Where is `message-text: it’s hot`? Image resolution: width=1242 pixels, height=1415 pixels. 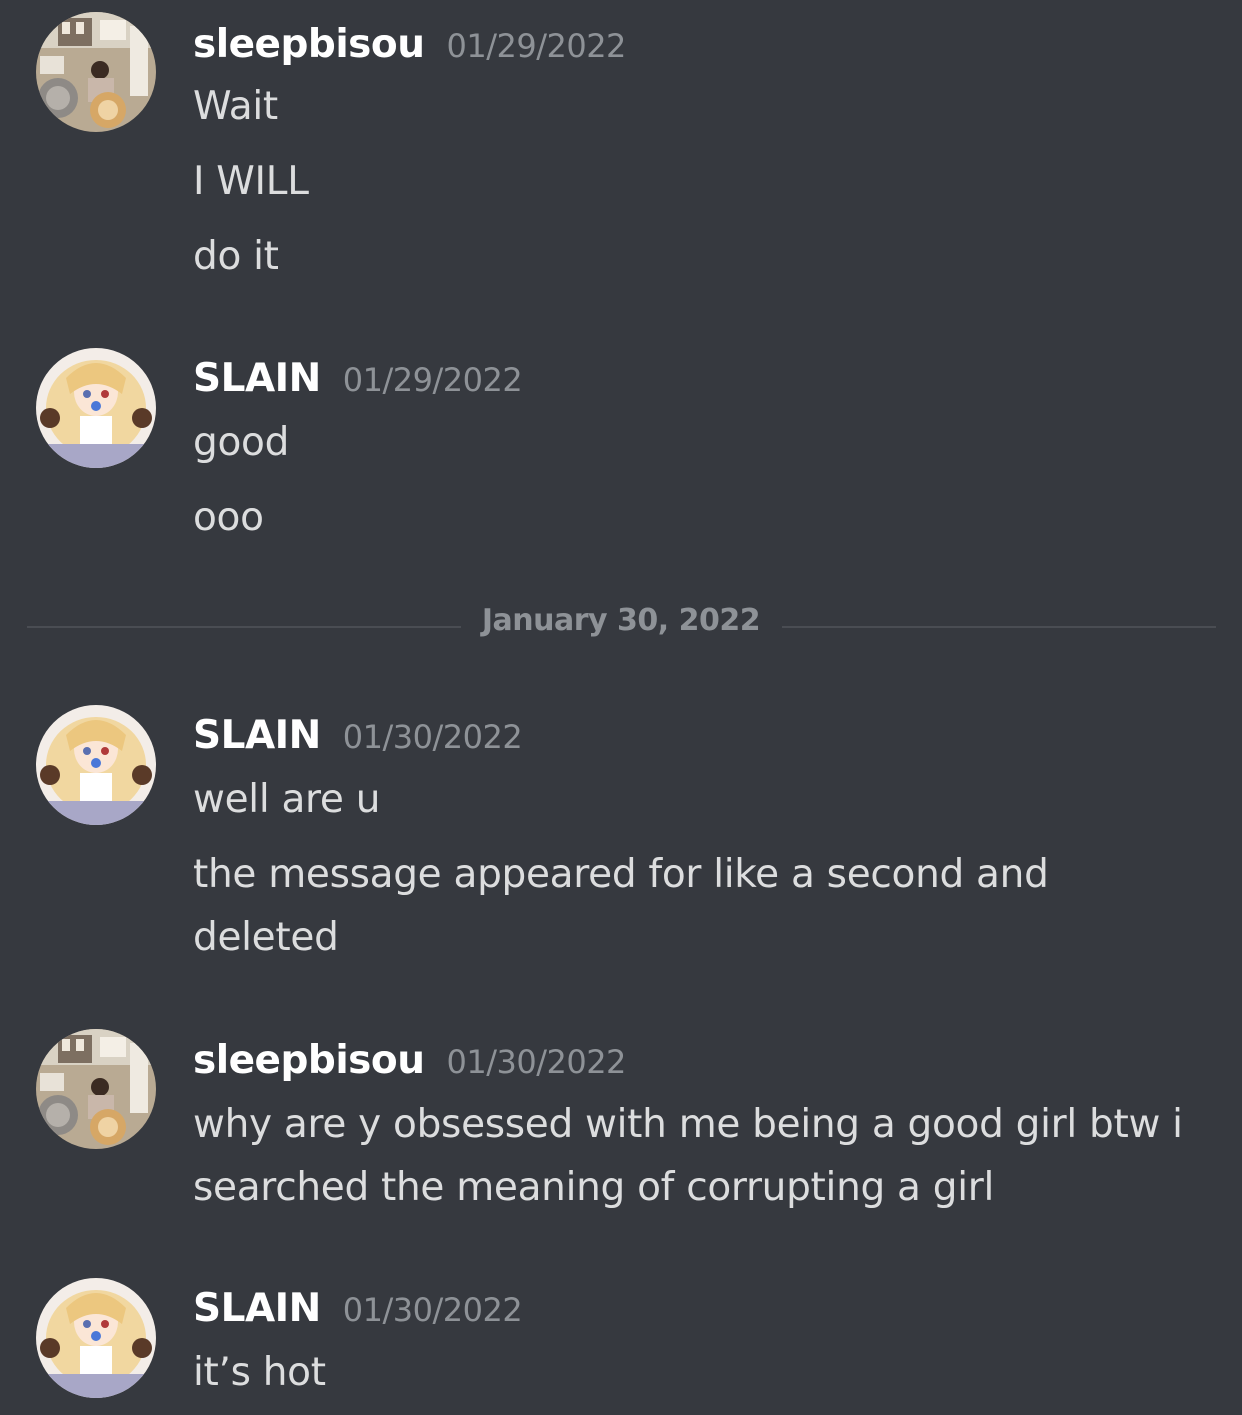
message-text: it’s hot is located at coordinates (259, 1372).